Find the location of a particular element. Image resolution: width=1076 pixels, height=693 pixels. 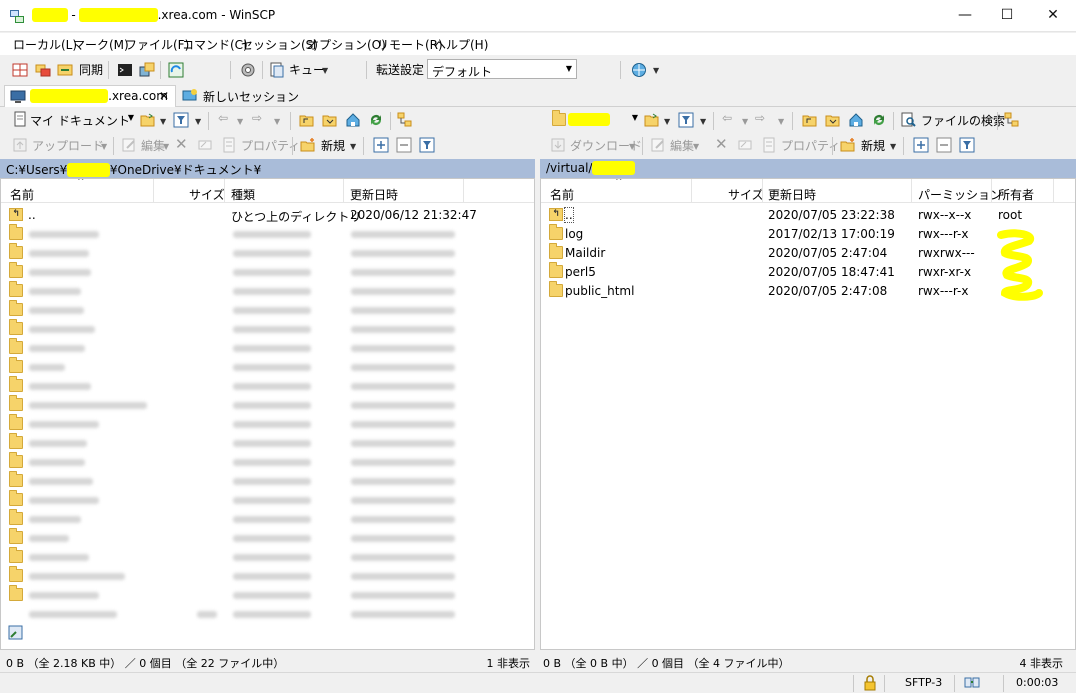

find-files-button: ファイルの検索 is located at coordinates (963, 120).